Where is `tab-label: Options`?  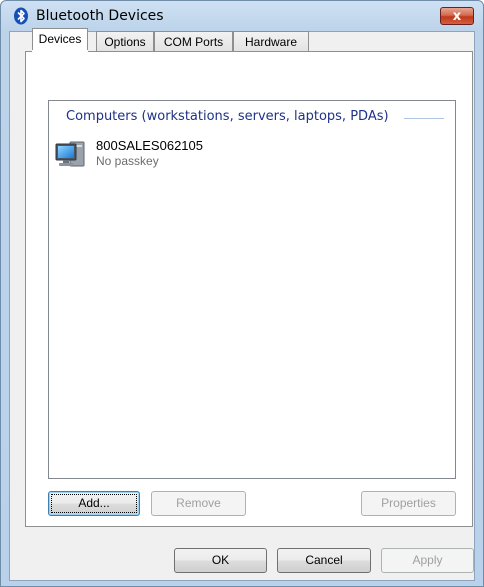
tab-label: Options is located at coordinates (125, 42).